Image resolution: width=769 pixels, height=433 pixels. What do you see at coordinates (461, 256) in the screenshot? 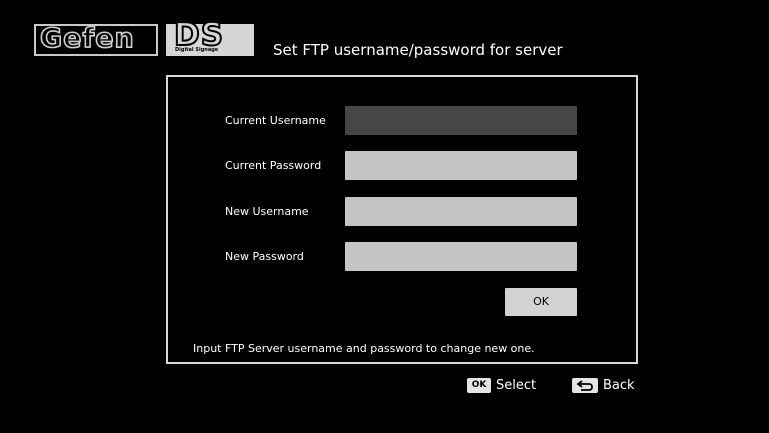
I see `new-password-input` at bounding box center [461, 256].